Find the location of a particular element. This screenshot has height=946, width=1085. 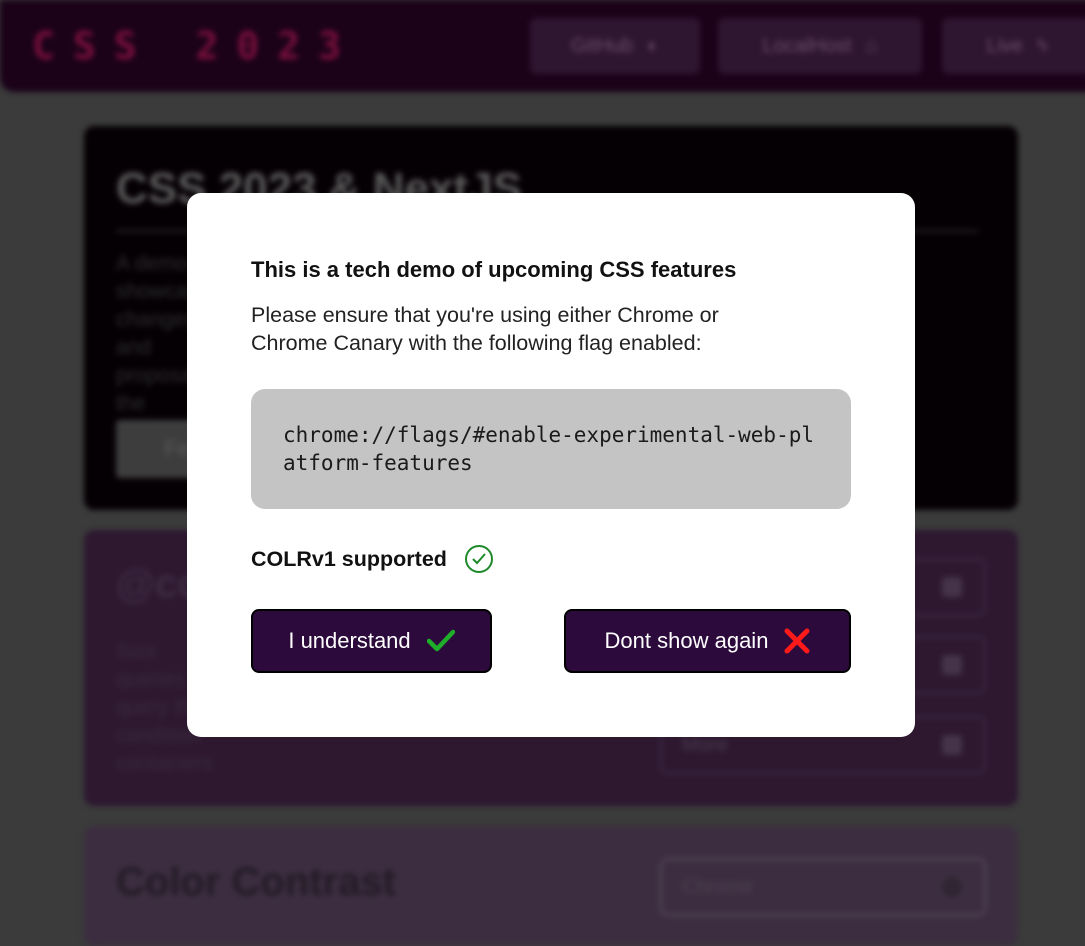

nav-live-button: Live ϟ is located at coordinates (1013, 46).